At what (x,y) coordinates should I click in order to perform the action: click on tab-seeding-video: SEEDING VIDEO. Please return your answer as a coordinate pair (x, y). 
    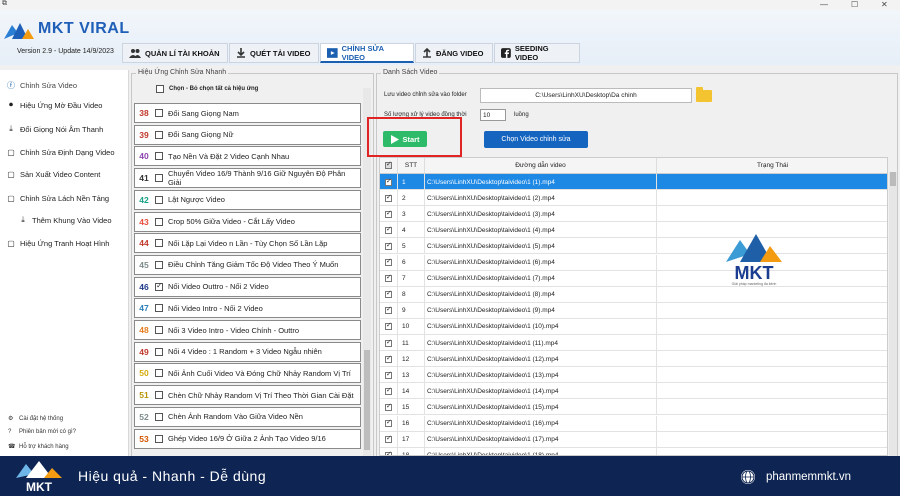
    Looking at the image, I should click on (537, 53).